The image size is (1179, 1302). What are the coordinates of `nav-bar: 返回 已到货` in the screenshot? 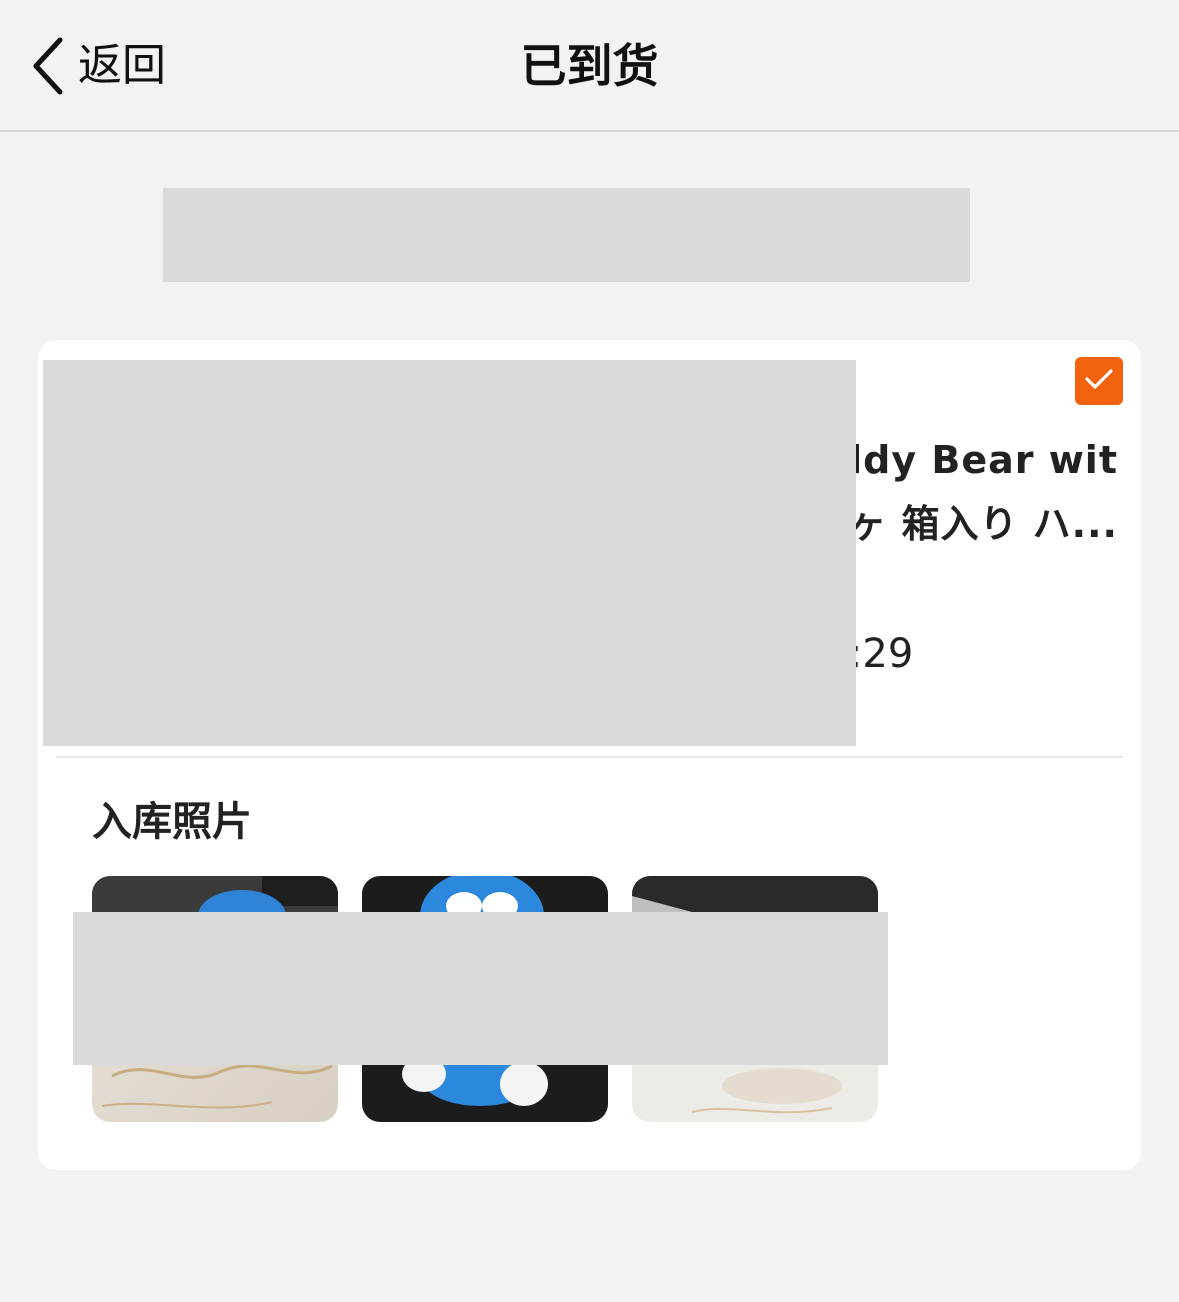 It's located at (589, 66).